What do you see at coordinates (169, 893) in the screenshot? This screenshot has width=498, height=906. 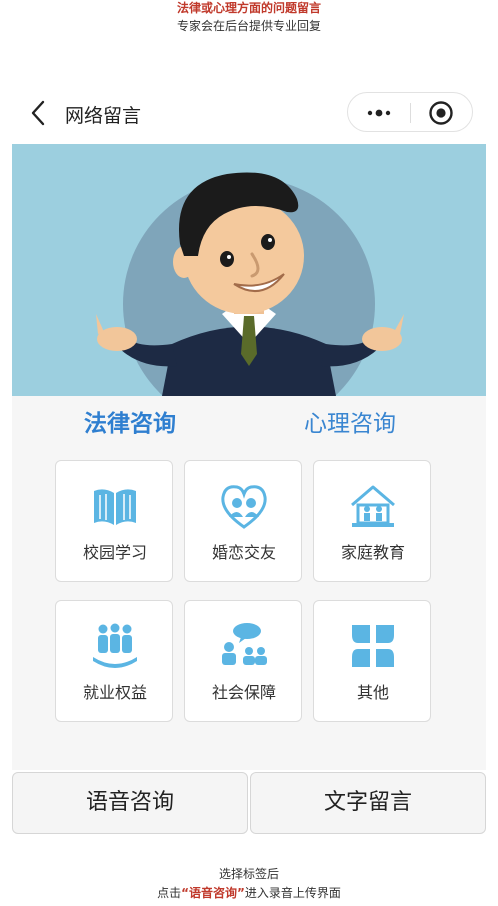 I see `caption-text: 点击` at bounding box center [169, 893].